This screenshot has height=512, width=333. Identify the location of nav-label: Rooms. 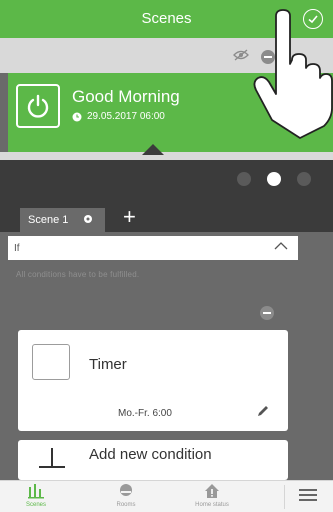
(126, 505).